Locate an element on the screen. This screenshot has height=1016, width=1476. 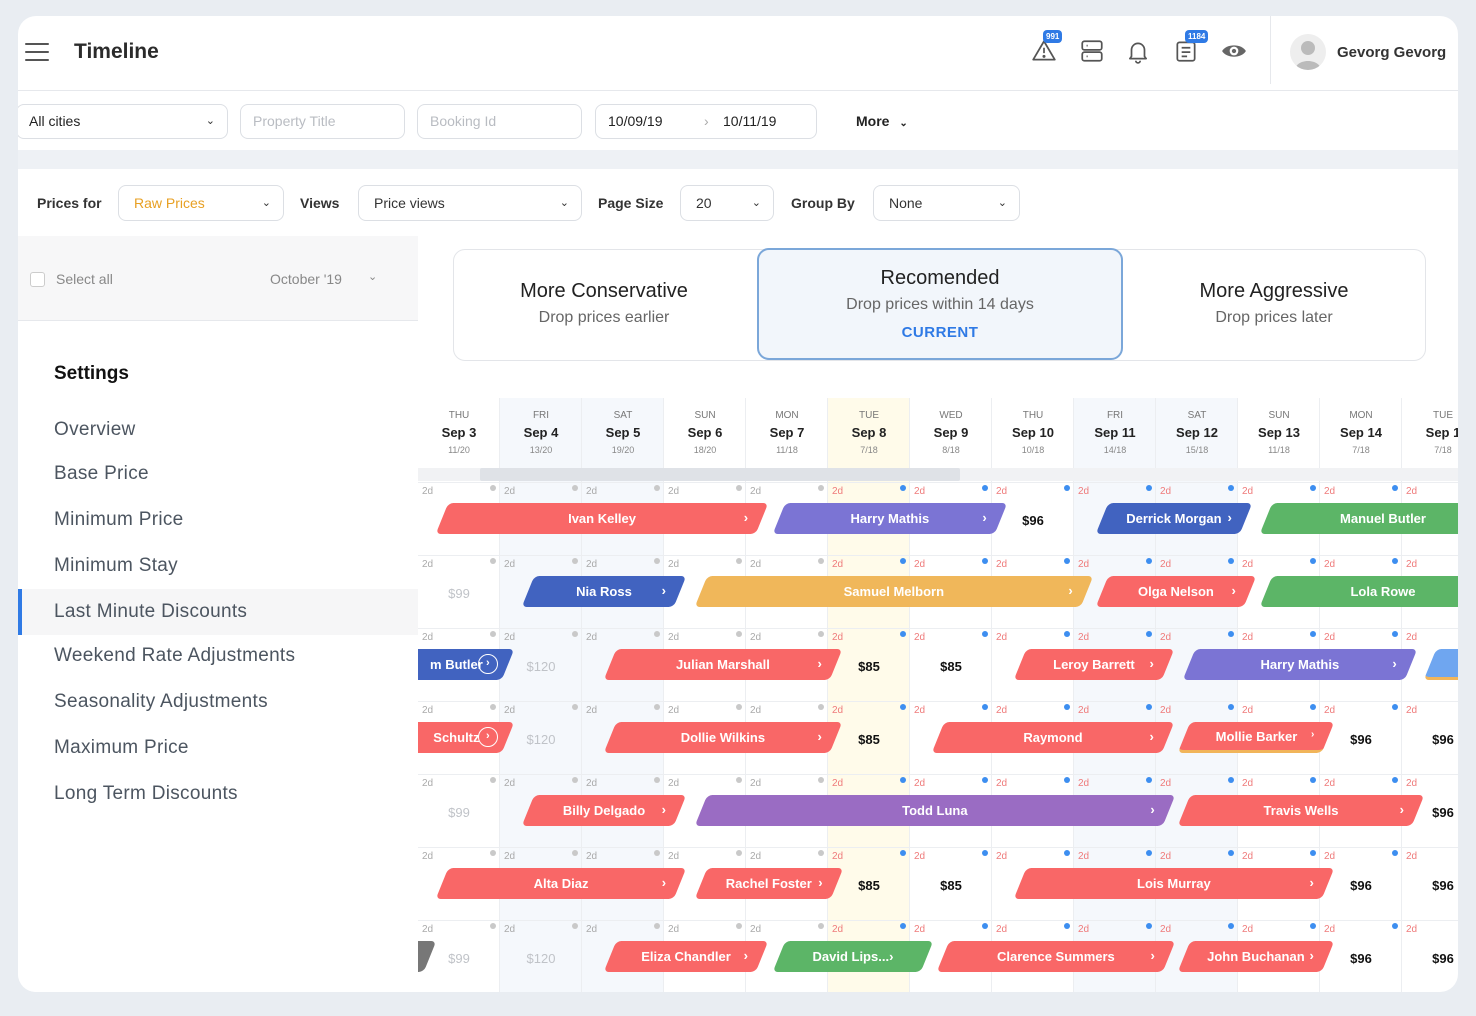
settings-nav-item: Long Term Discounts is located at coordinates (218, 794).